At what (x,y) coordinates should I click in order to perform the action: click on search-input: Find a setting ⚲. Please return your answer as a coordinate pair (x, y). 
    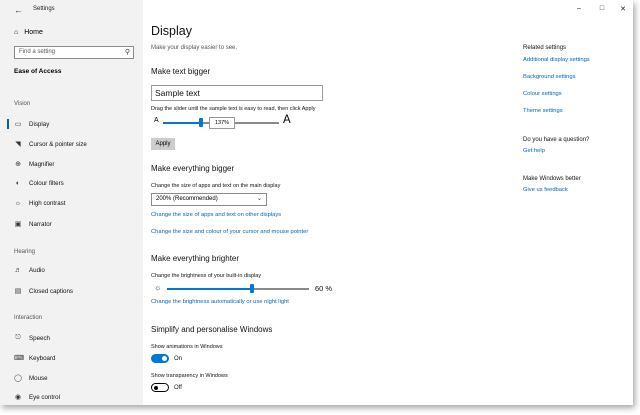
    Looking at the image, I should click on (74, 52).